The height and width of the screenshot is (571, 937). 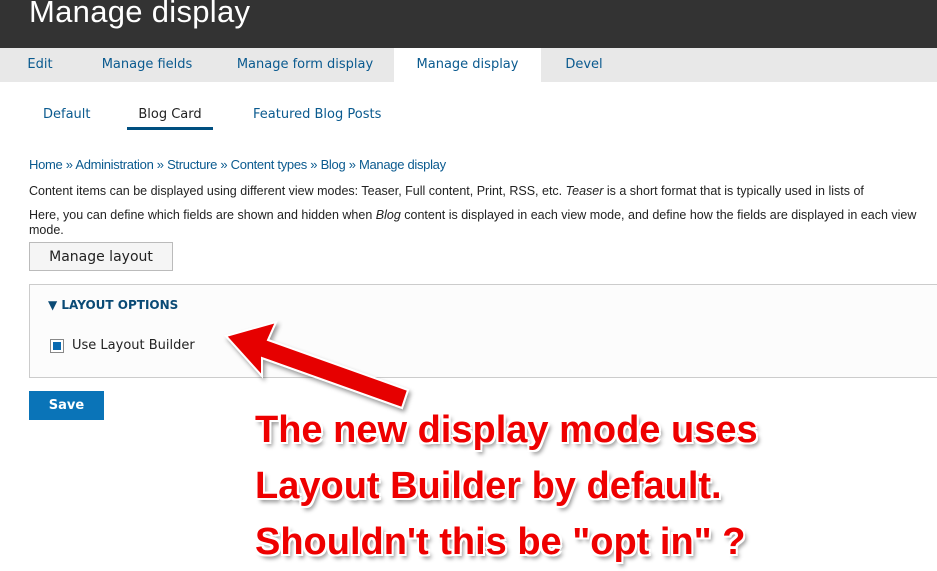 I want to click on annotation-line: The new display mode uses, so click(x=506, y=430).